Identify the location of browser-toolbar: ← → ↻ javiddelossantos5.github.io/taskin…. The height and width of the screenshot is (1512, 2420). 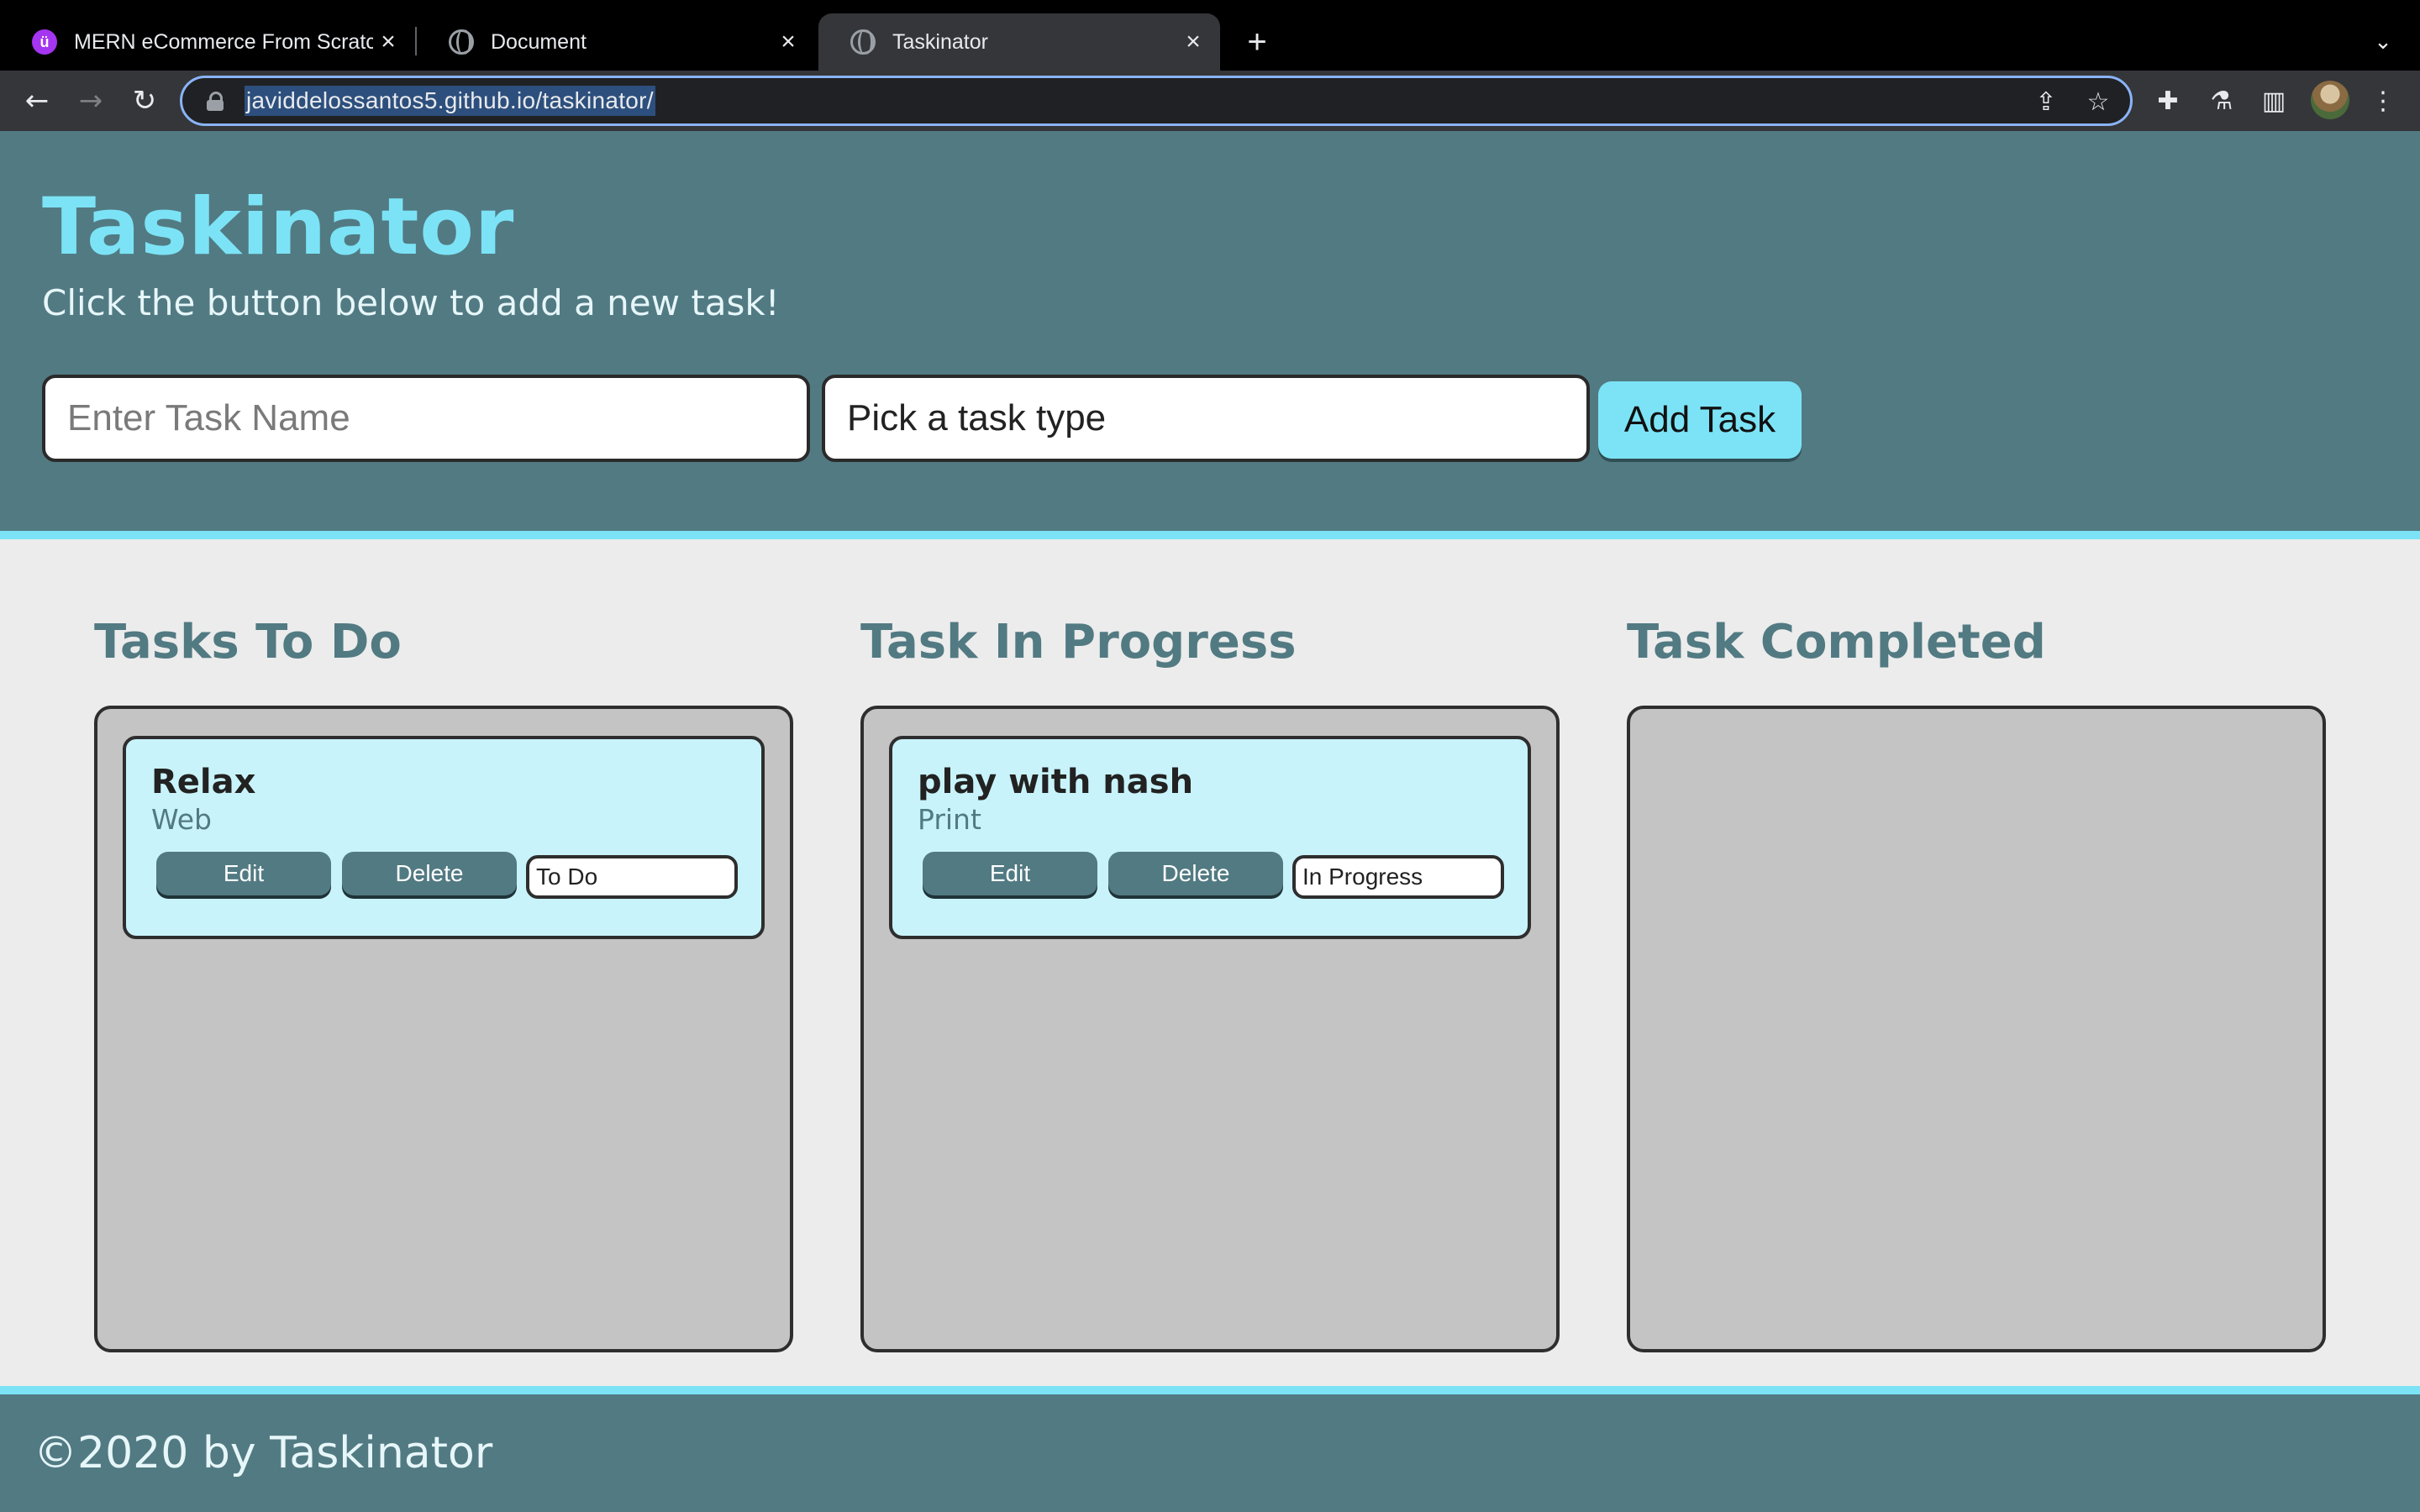
(1210, 101).